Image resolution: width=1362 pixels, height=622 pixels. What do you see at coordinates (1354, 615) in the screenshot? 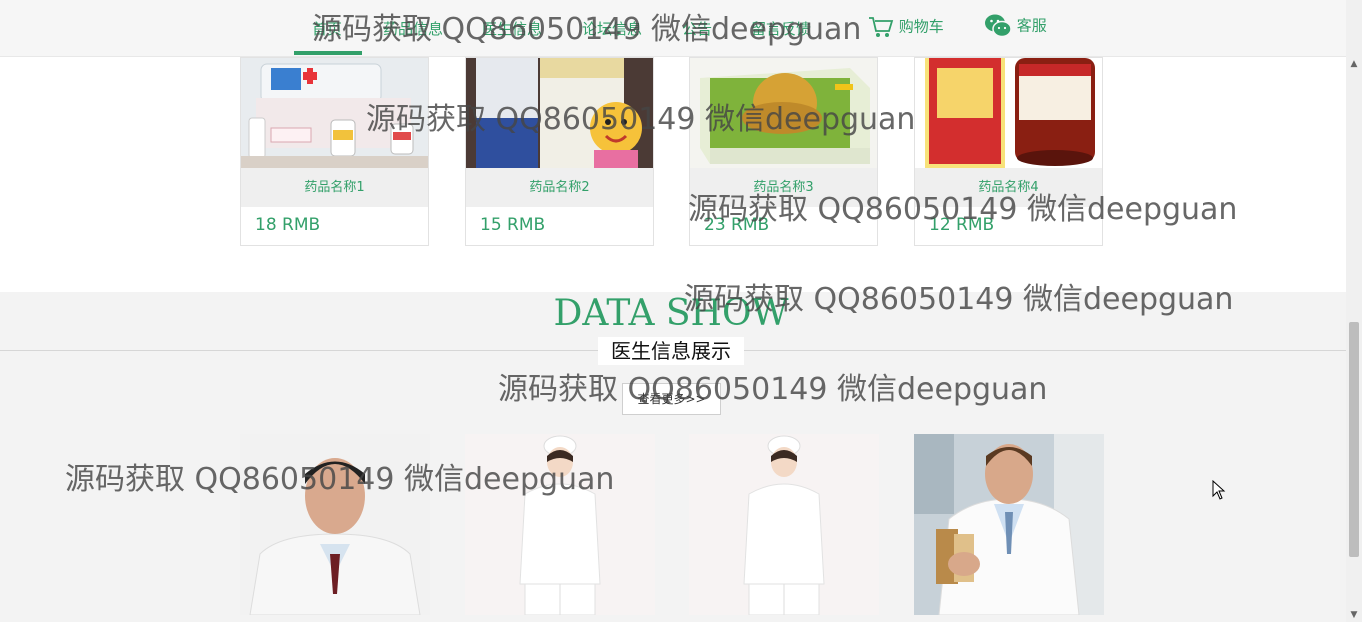
I see `scroll-down-arrow-icon: ▼` at bounding box center [1354, 615].